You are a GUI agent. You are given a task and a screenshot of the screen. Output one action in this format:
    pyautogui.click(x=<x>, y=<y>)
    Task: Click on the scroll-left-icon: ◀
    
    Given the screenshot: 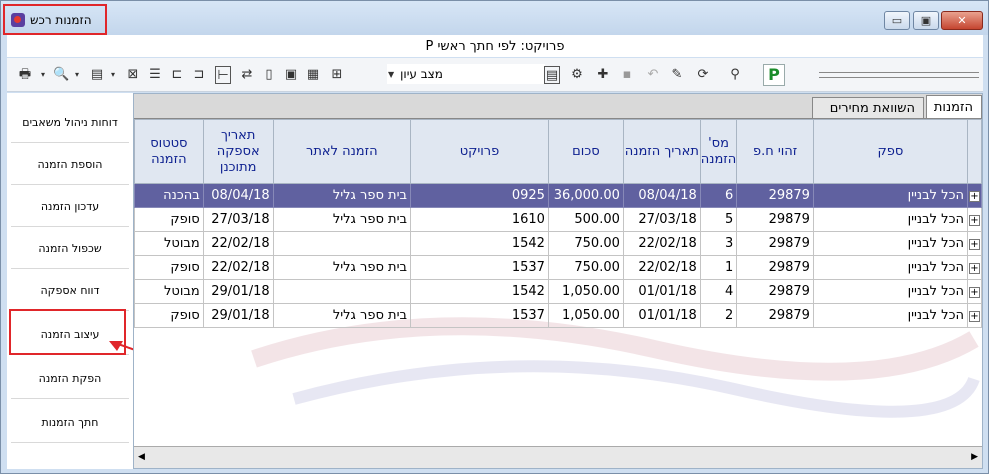 What is the action you would take?
    pyautogui.click(x=141, y=457)
    